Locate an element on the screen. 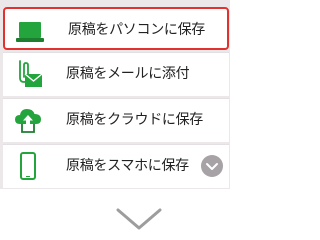  mail-attachment-icon is located at coordinates (31, 73).